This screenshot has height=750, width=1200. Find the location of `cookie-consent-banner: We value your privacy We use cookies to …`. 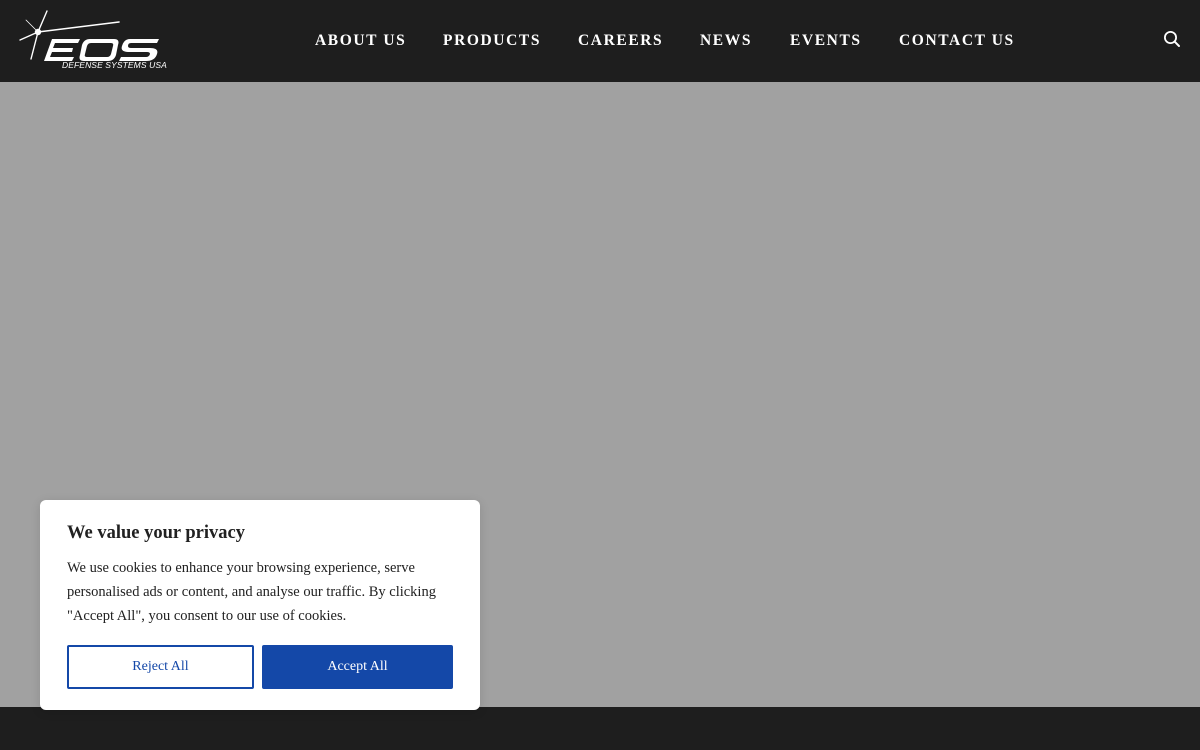

cookie-consent-banner: We value your privacy We use cookies to … is located at coordinates (260, 605).